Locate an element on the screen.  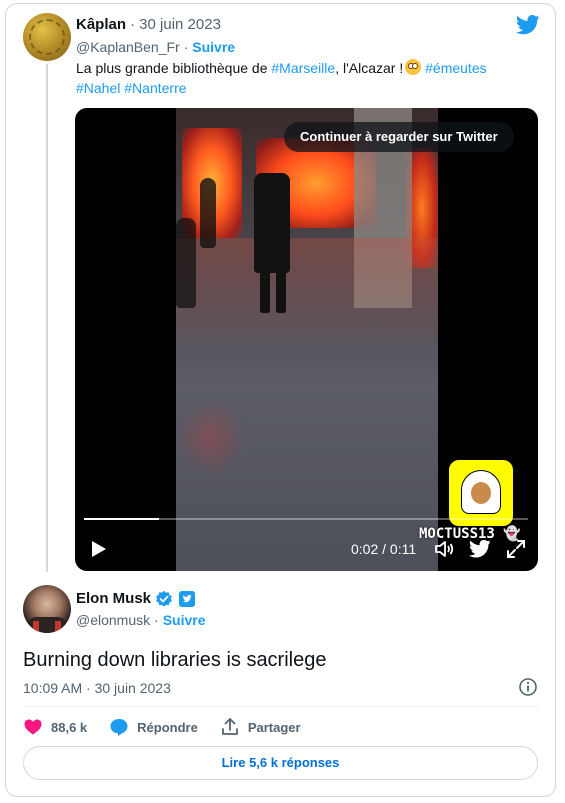
author-handle: @elonmusk · is located at coordinates (117, 620).